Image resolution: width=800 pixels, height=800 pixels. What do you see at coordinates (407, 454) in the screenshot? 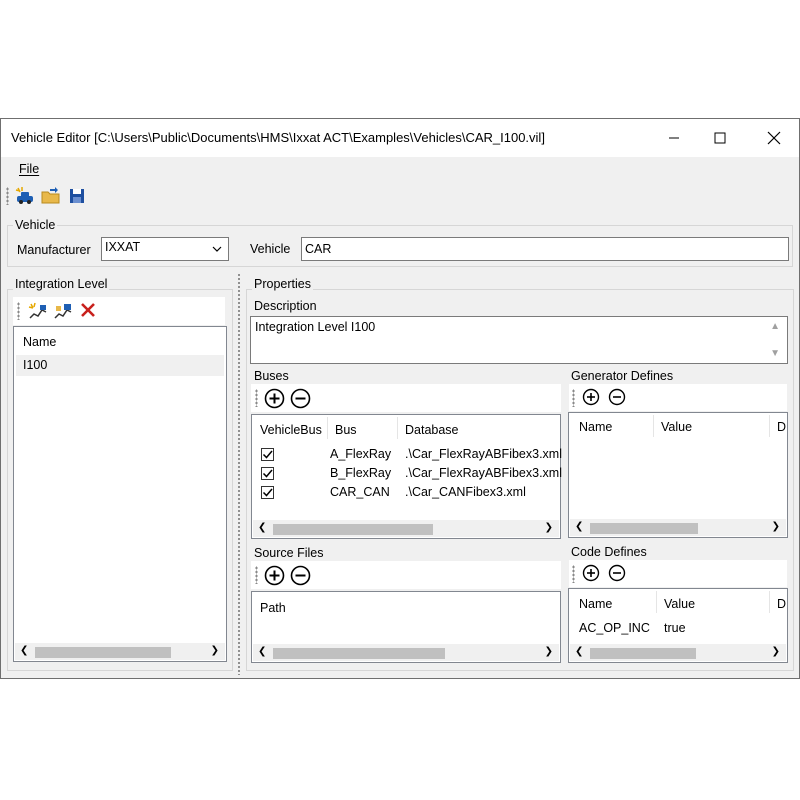
I see `table-row: A_FlexRay .\Car_FlexRayABFibex3.xml` at bounding box center [407, 454].